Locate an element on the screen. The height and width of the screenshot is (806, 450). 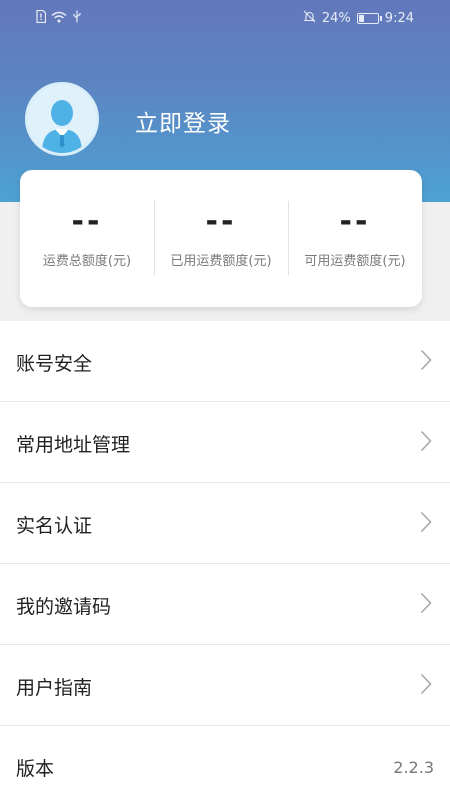
status-bar: 24% 9:24 is located at coordinates (225, 18).